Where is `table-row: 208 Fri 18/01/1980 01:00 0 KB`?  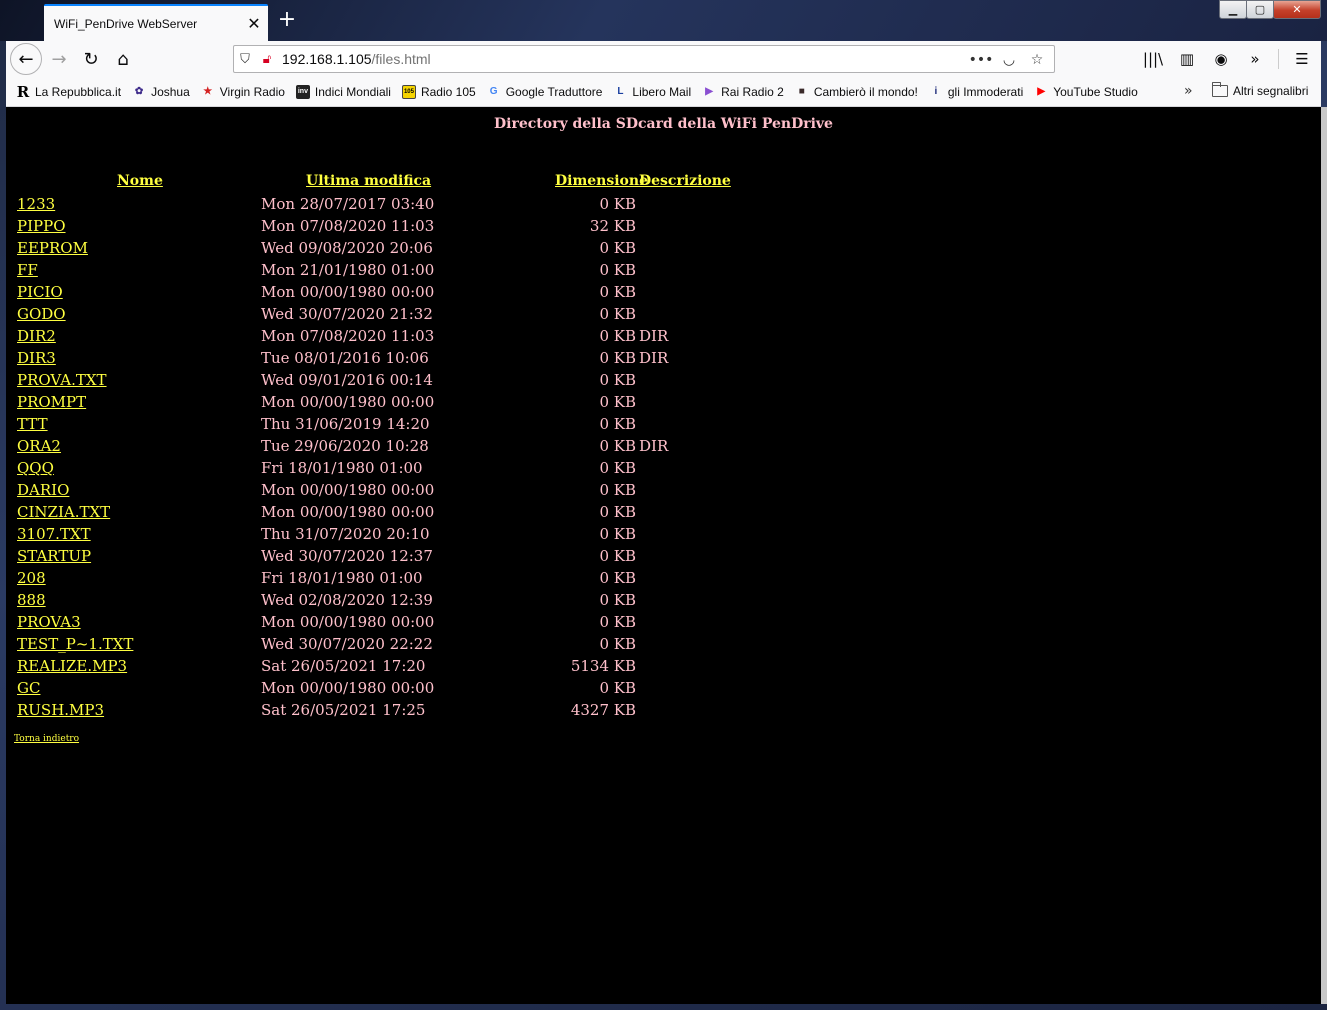
table-row: 208 Fri 18/01/1980 01:00 0 KB is located at coordinates (406, 580).